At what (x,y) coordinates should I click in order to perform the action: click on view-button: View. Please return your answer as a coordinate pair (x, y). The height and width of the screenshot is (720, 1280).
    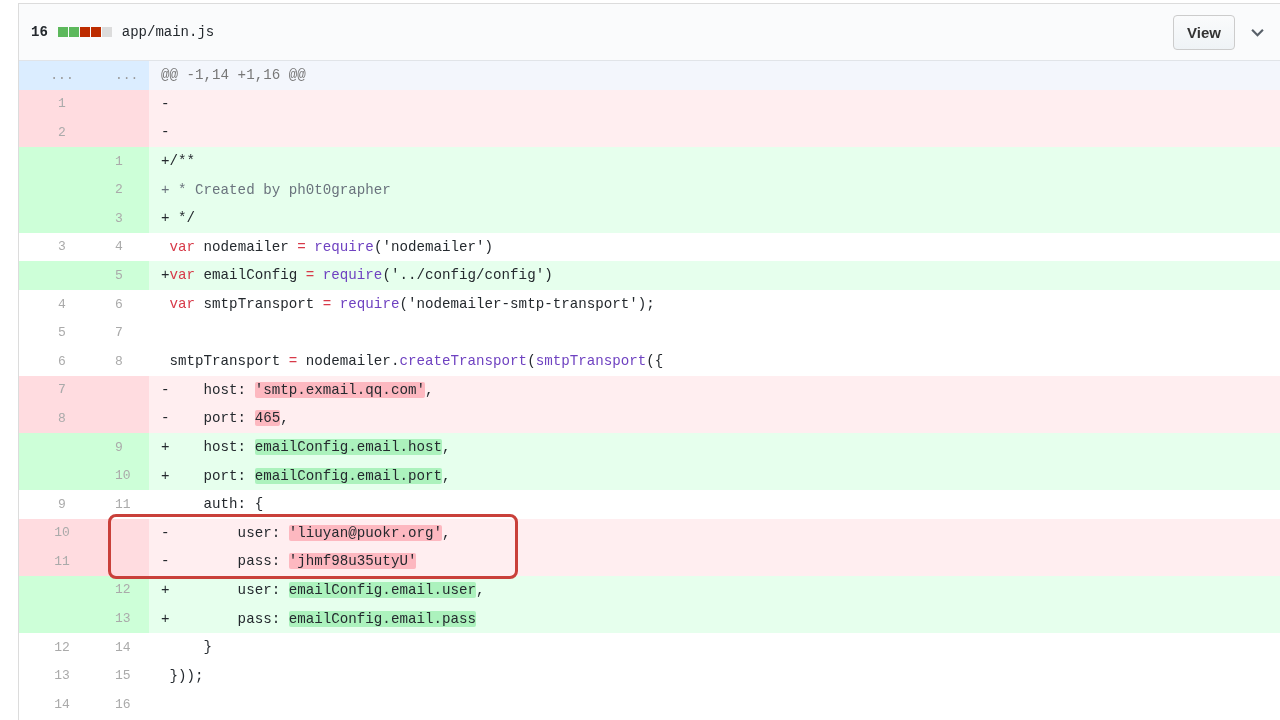
    Looking at the image, I should click on (1204, 32).